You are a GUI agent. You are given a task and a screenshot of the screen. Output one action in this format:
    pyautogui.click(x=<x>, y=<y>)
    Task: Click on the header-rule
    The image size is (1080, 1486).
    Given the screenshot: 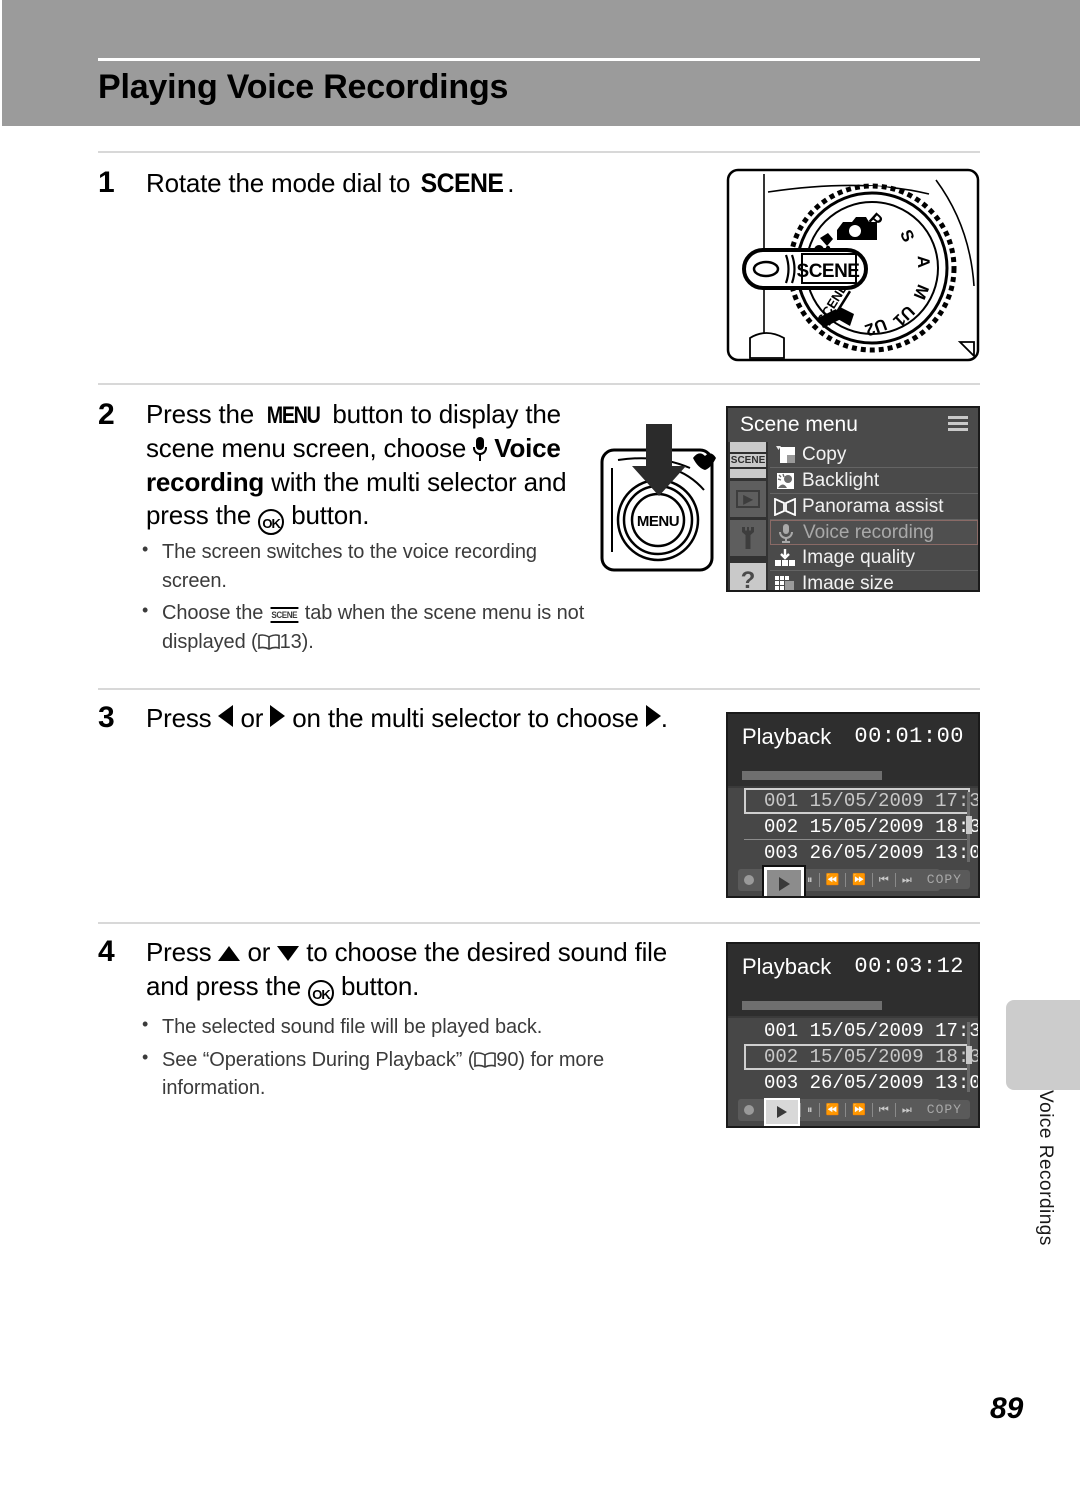 What is the action you would take?
    pyautogui.click(x=539, y=59)
    